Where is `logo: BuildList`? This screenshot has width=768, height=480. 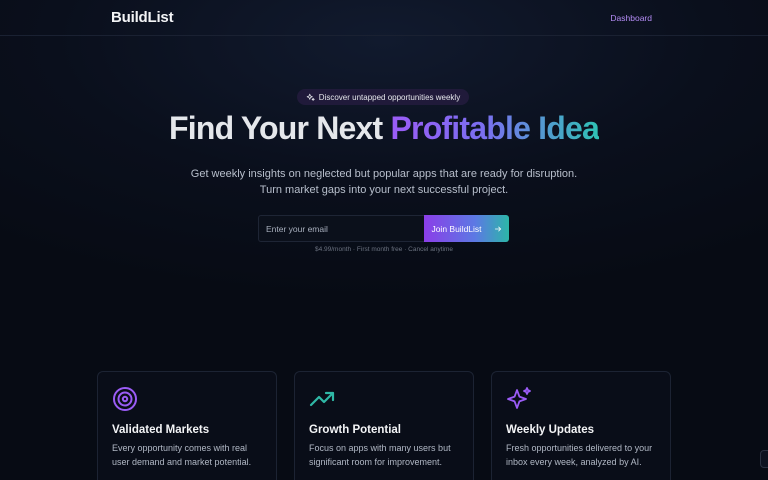 logo: BuildList is located at coordinates (142, 17).